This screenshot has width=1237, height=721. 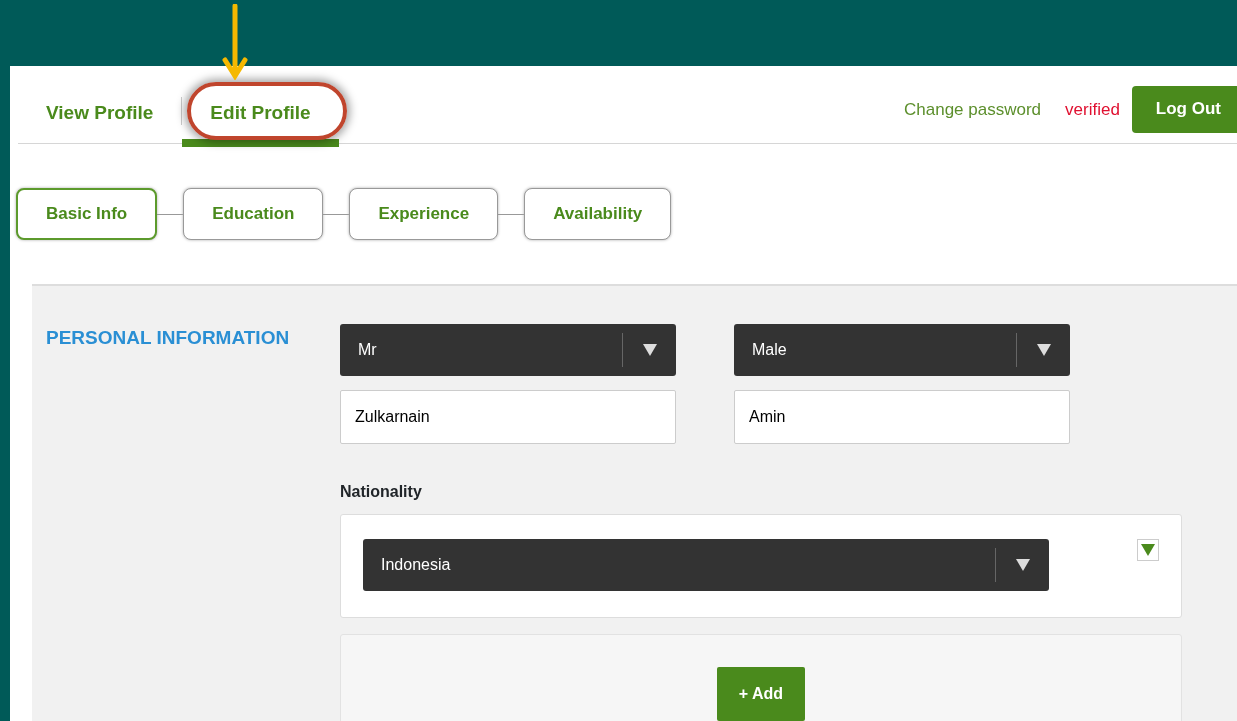 What do you see at coordinates (769, 350) in the screenshot?
I see `dropdown-value: Male` at bounding box center [769, 350].